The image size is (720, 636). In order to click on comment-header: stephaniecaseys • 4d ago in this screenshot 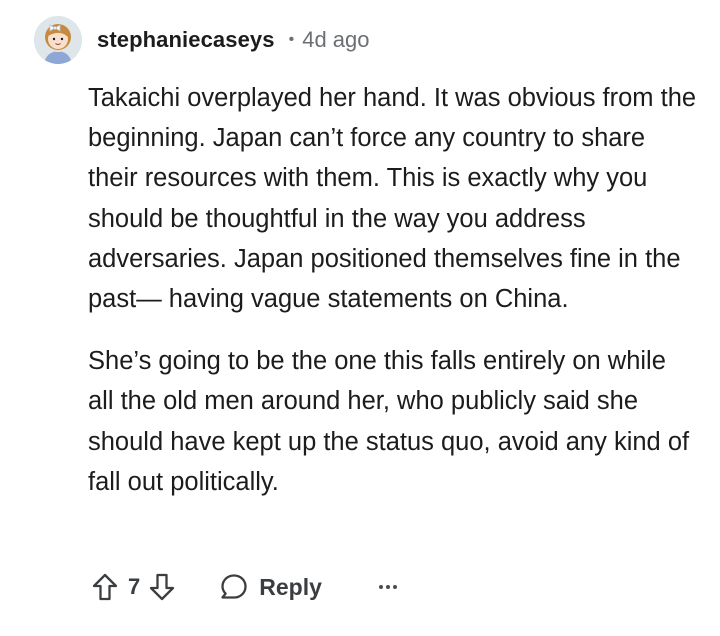, I will do `click(202, 40)`.